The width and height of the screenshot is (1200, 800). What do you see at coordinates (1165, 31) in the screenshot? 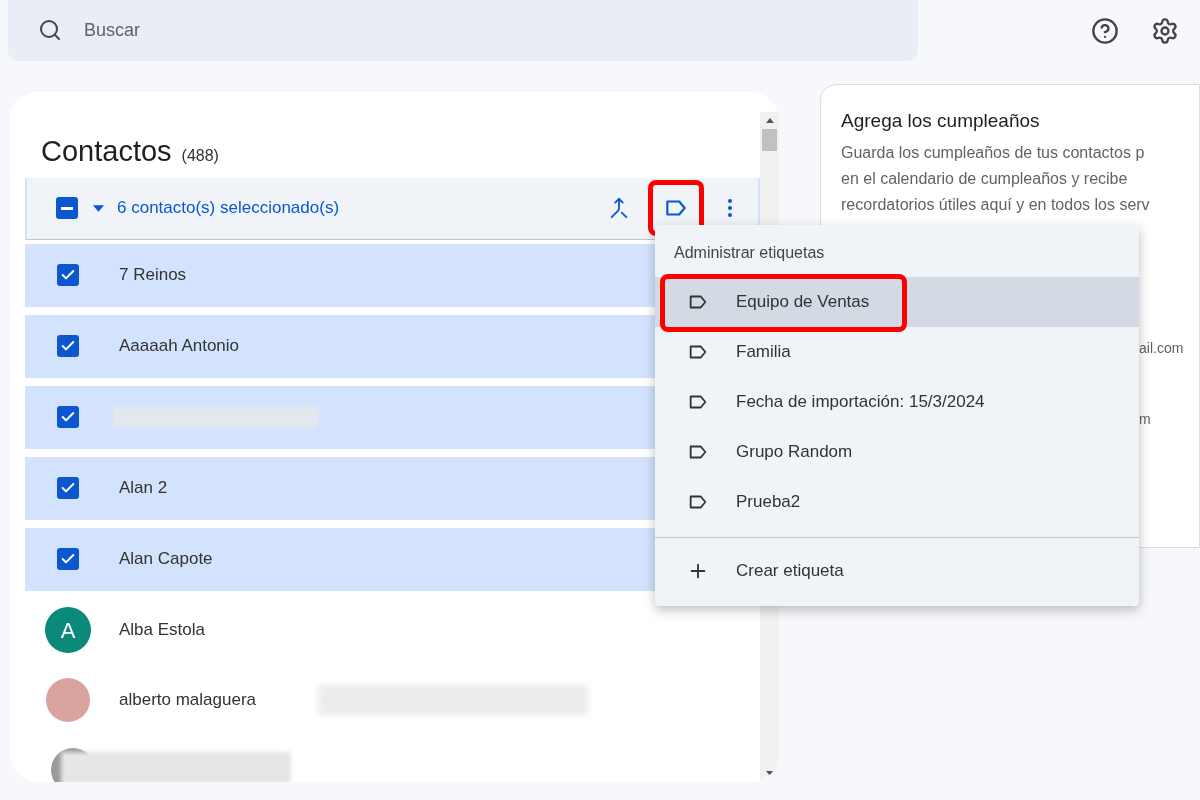
I see `settings-icon` at bounding box center [1165, 31].